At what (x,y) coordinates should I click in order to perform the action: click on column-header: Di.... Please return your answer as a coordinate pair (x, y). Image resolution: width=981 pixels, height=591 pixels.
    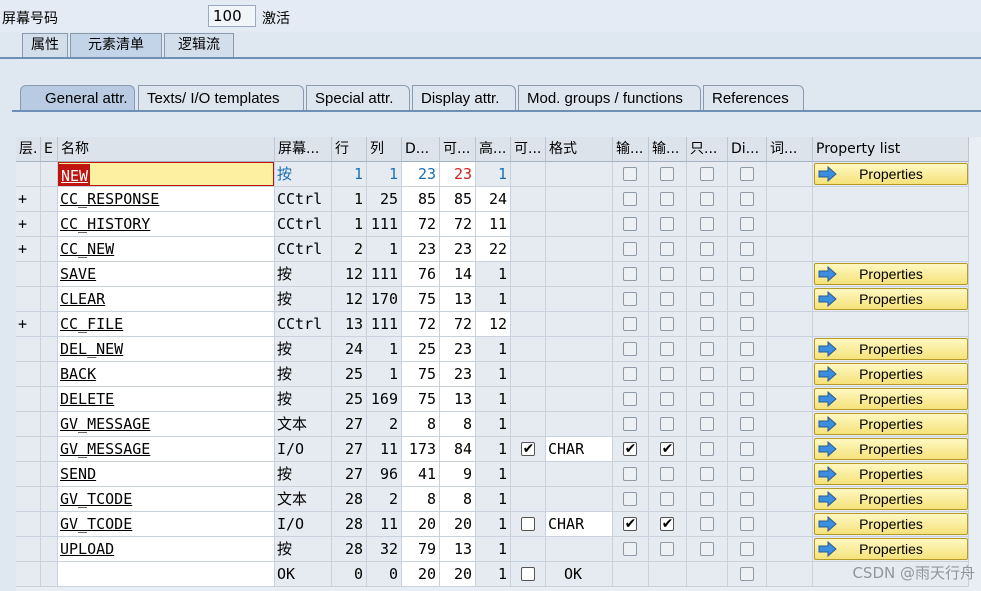
    Looking at the image, I should click on (747, 149).